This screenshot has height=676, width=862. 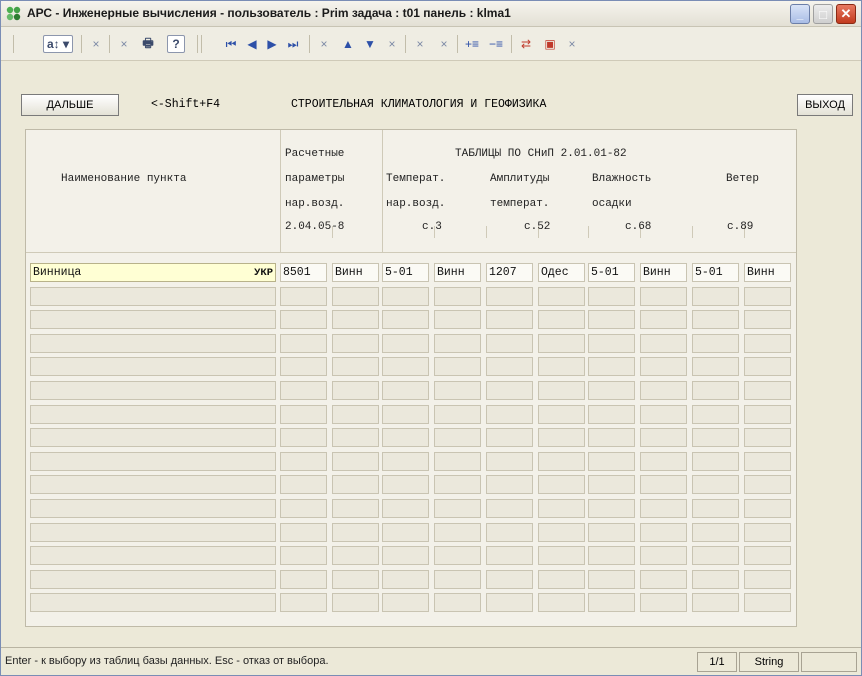 What do you see at coordinates (231, 44) in the screenshot?
I see `first-record-icon: ⏮` at bounding box center [231, 44].